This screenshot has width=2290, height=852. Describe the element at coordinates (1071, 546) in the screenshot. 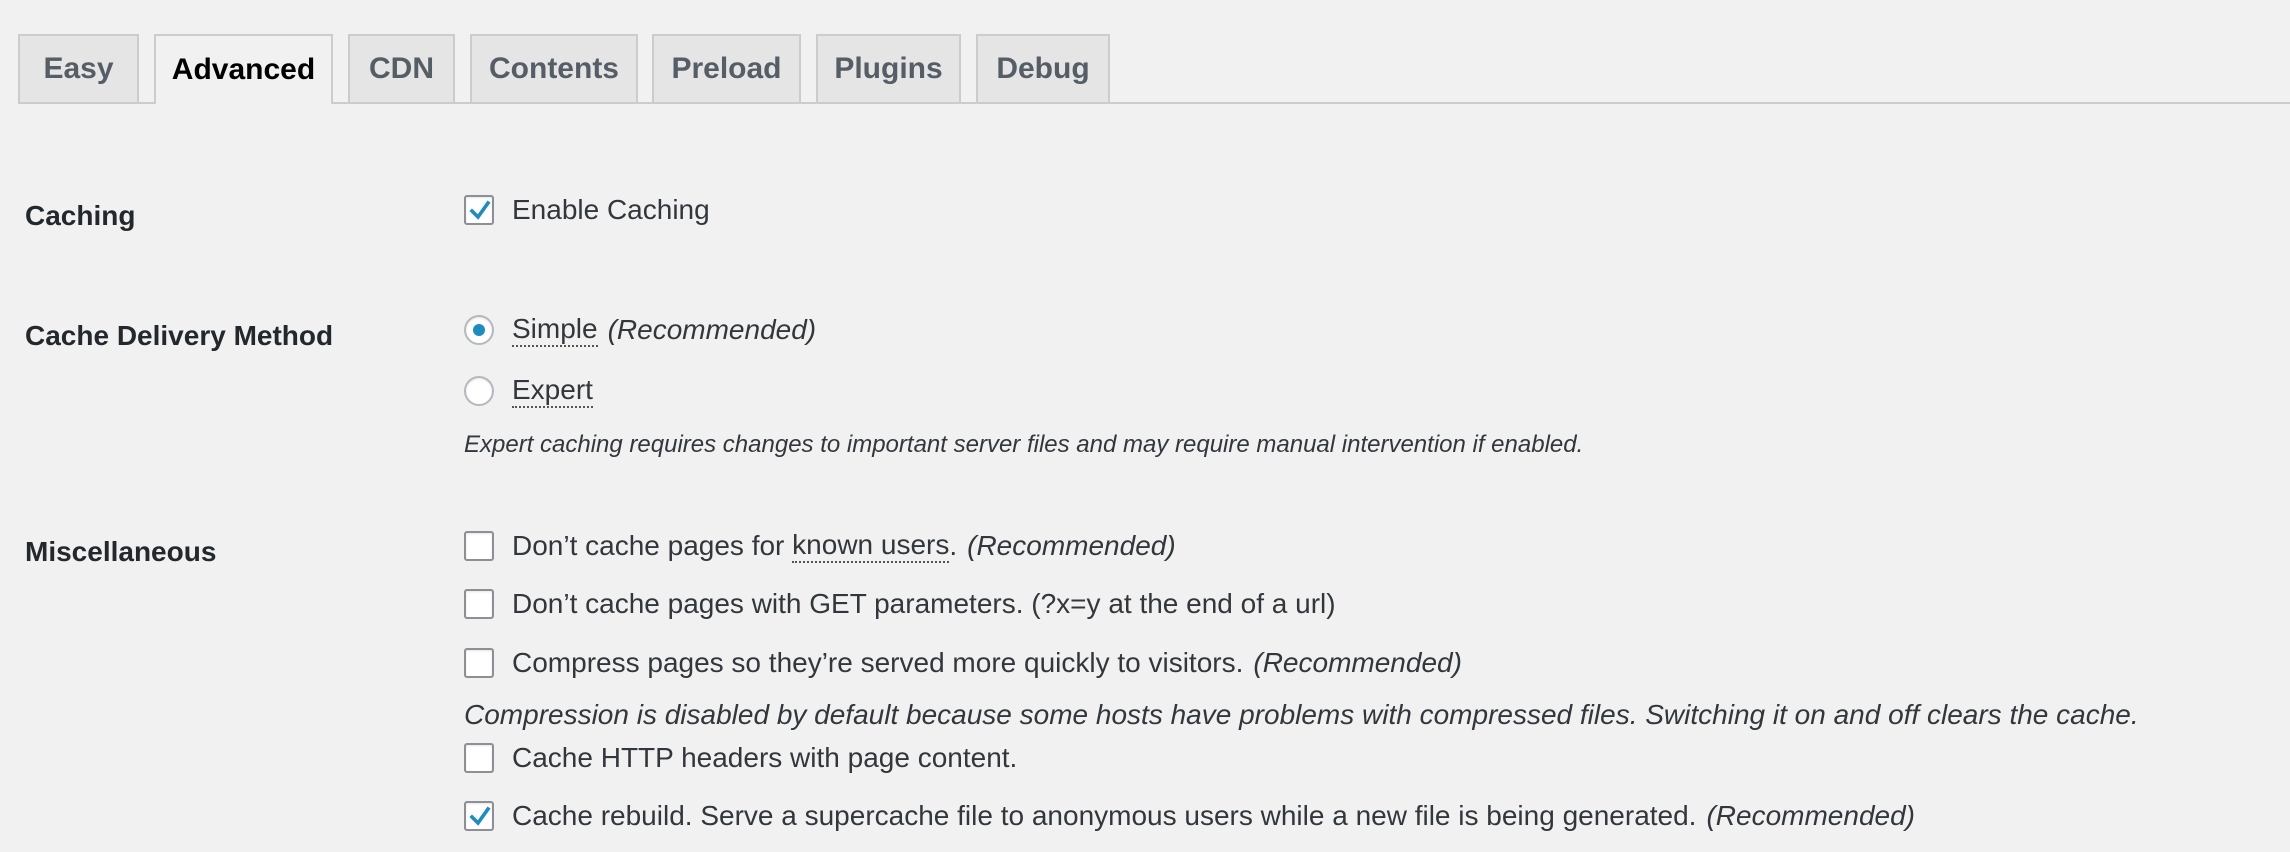

I see `known-users-recommended: (Recommended)` at that location.